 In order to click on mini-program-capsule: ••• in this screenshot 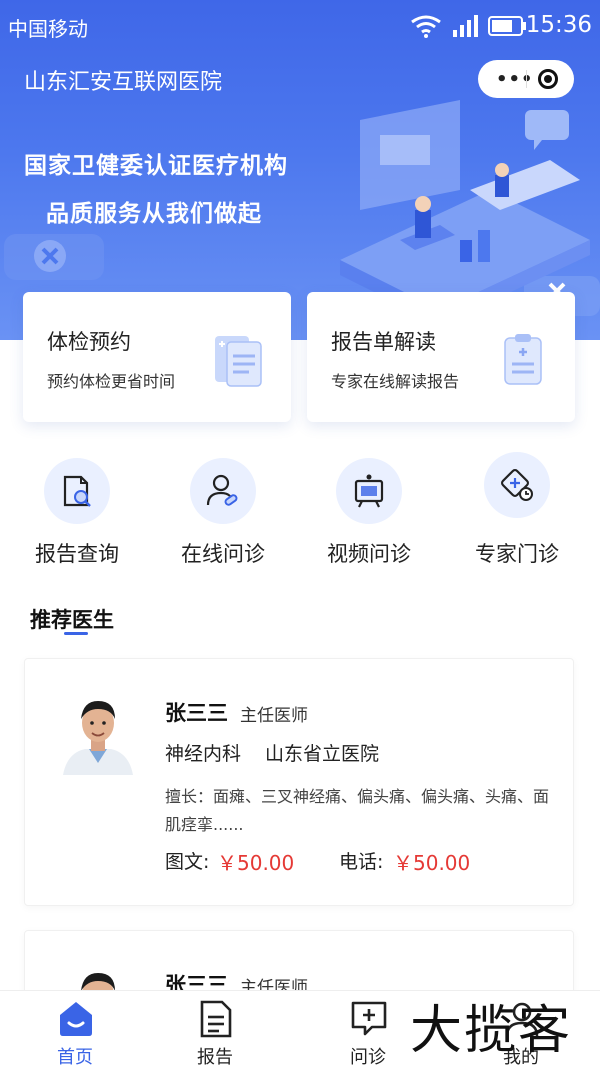, I will do `click(526, 79)`.